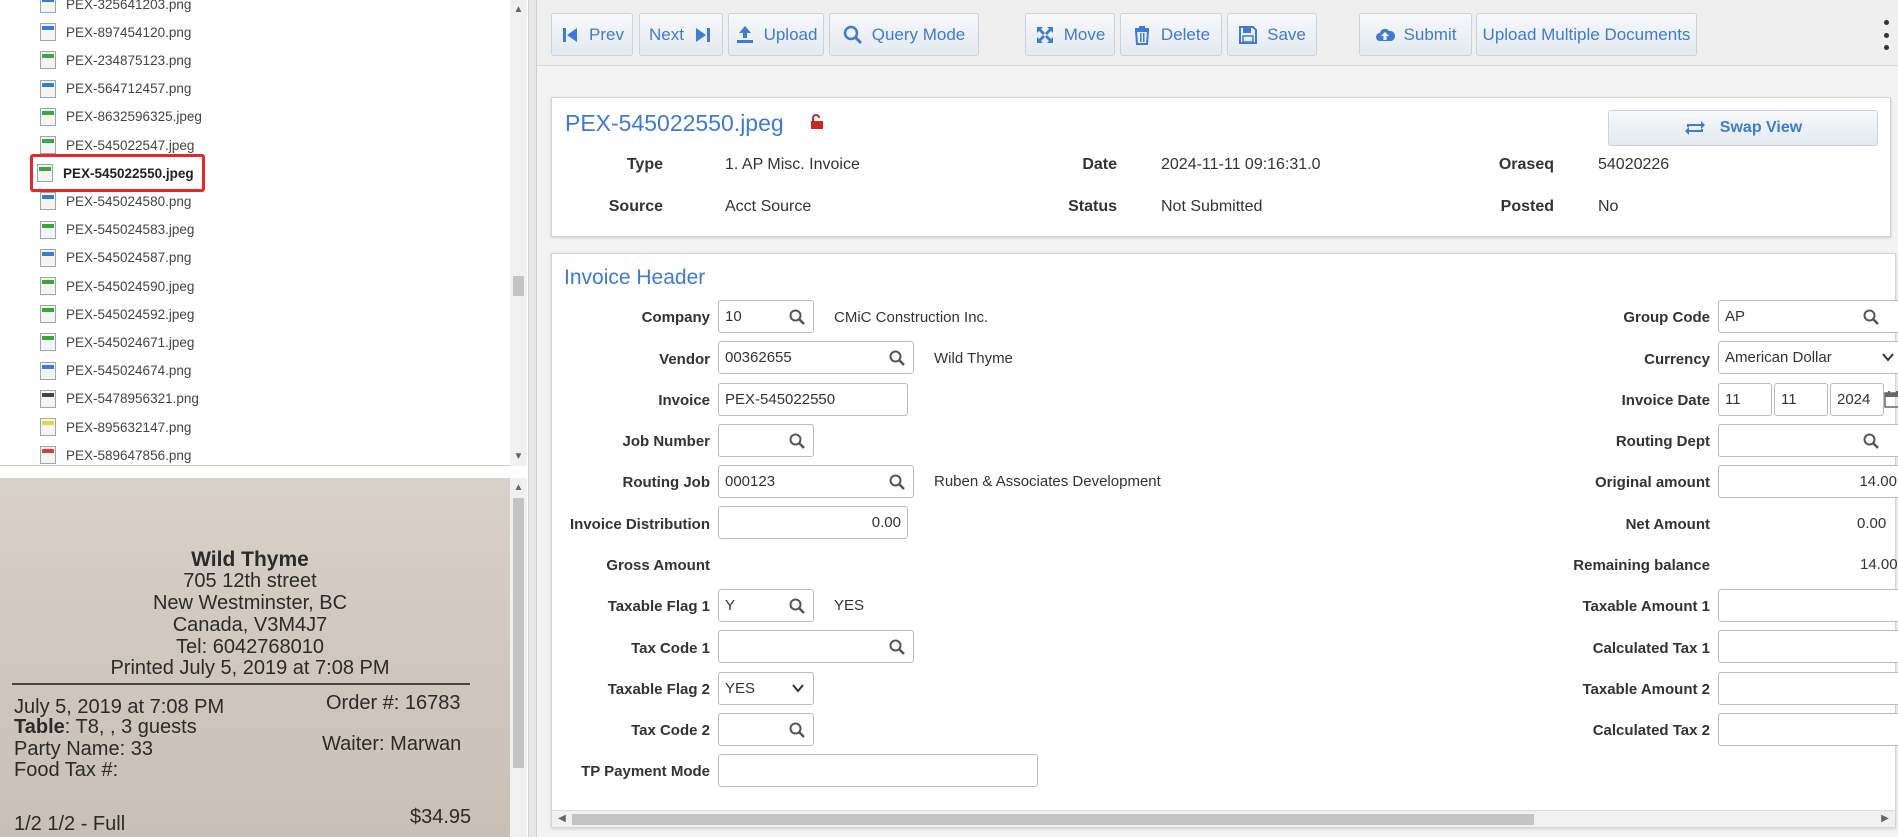  Describe the element at coordinates (115, 32) in the screenshot. I see `file-item: PEX-897454120.png` at that location.